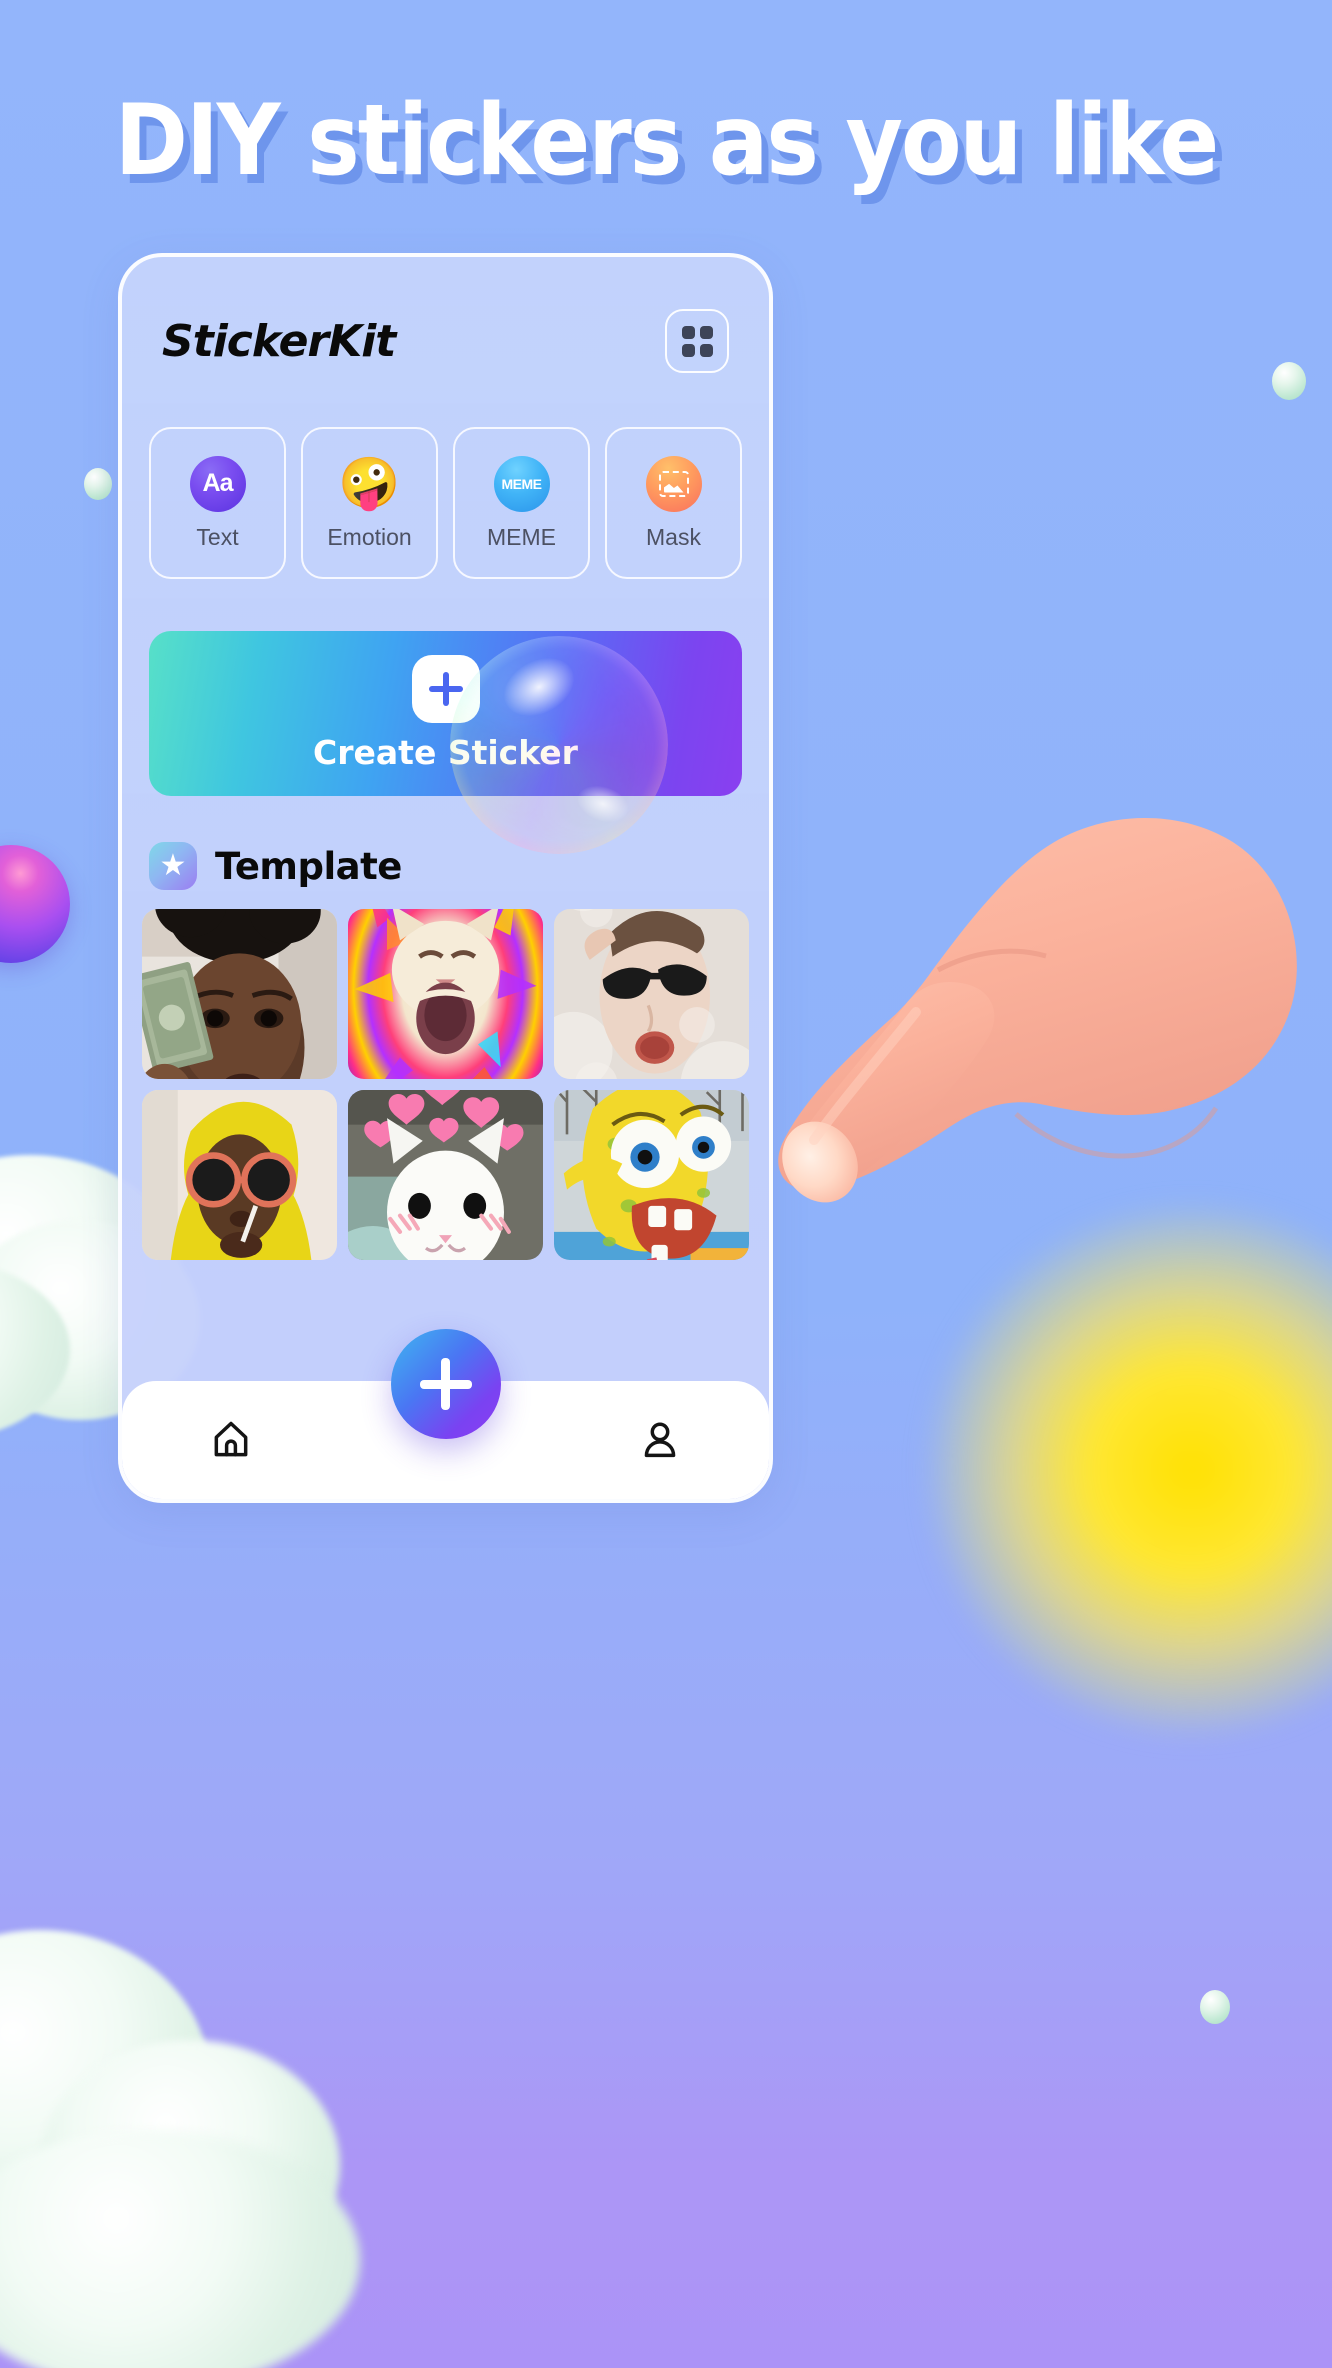 Image resolution: width=1332 pixels, height=2368 pixels. I want to click on nav-home, so click(231, 1440).